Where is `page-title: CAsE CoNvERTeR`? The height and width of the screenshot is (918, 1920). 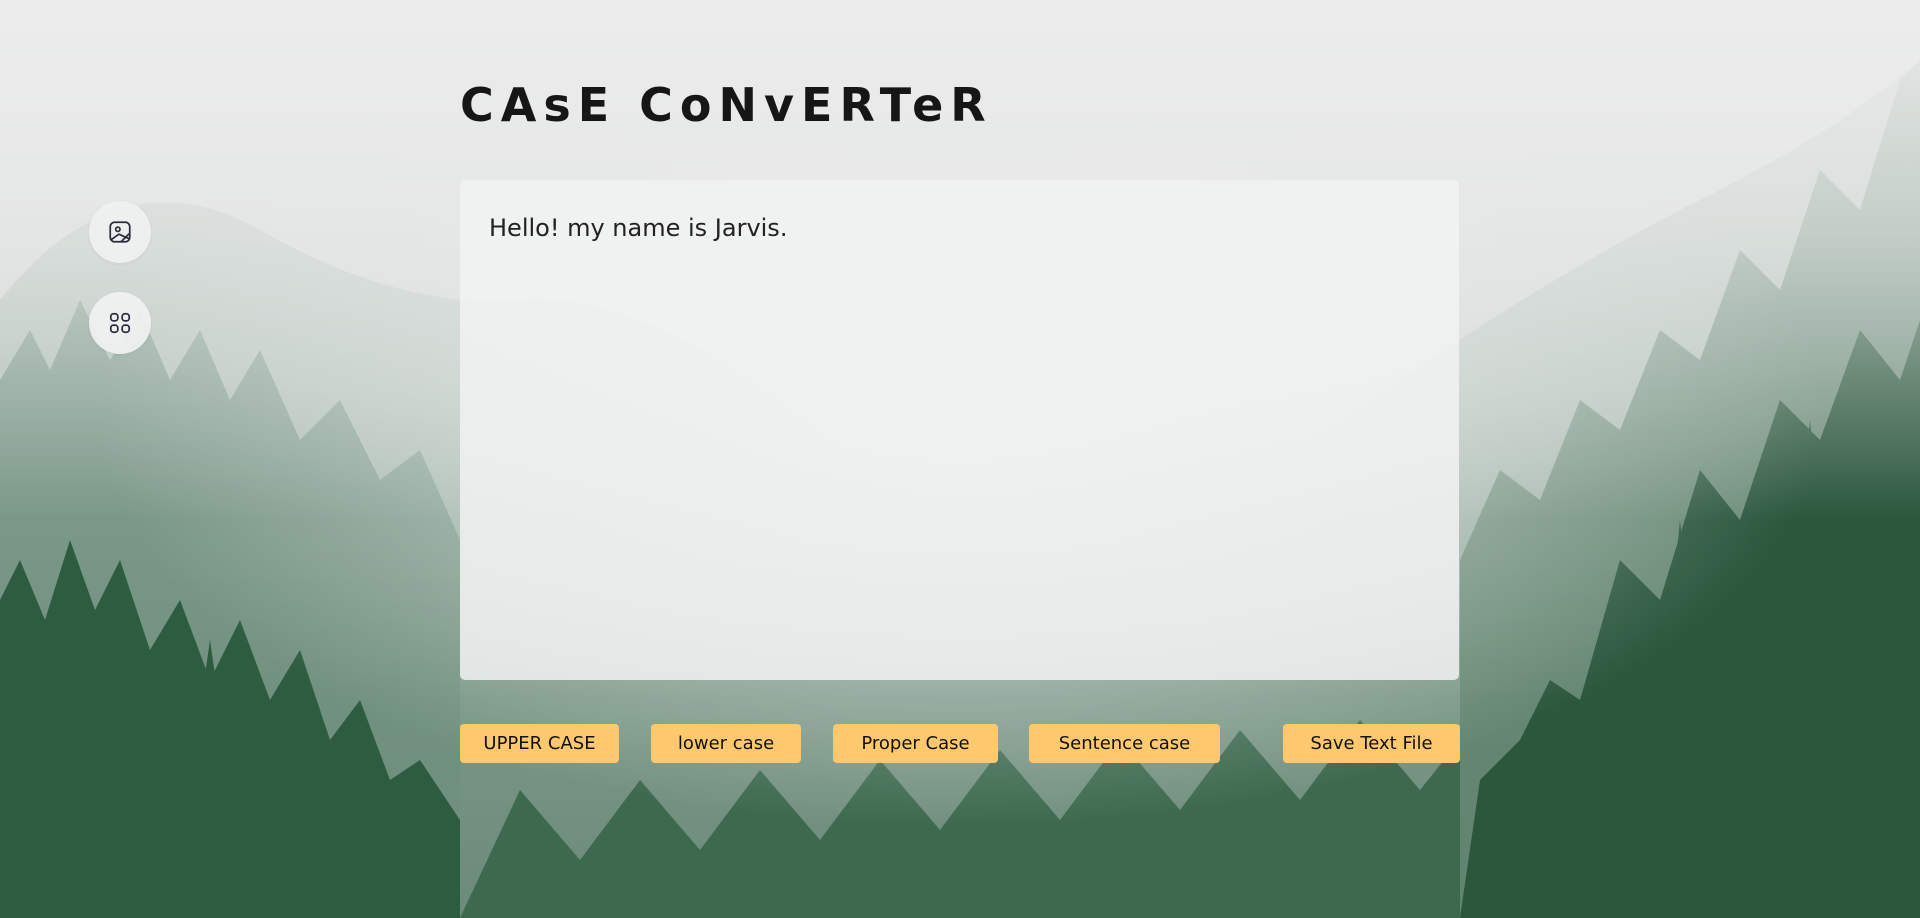 page-title: CAsE CoNvERTeR is located at coordinates (726, 105).